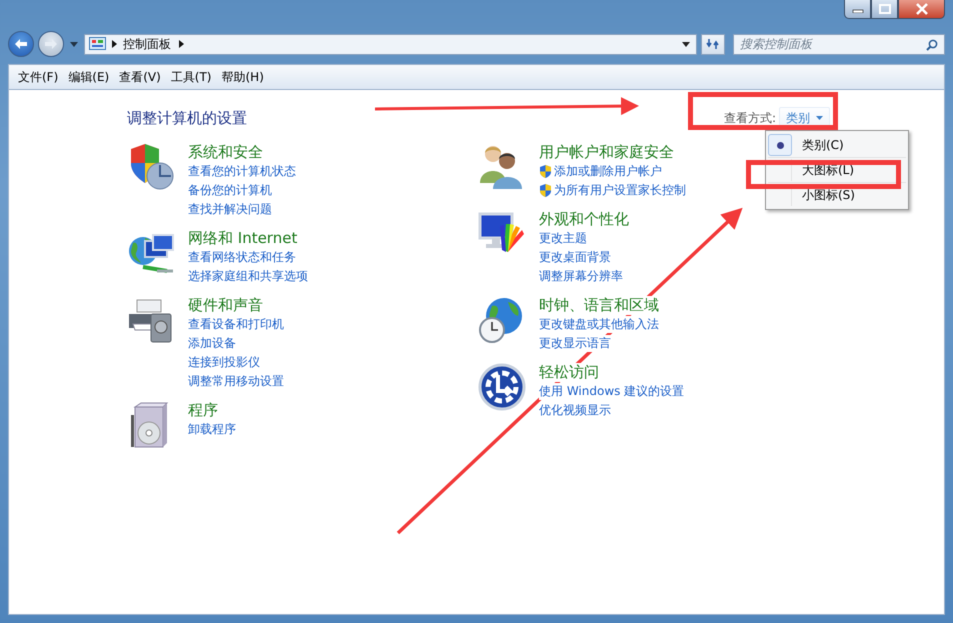  What do you see at coordinates (147, 44) in the screenshot?
I see `breadcrumb-item: 控制面板` at bounding box center [147, 44].